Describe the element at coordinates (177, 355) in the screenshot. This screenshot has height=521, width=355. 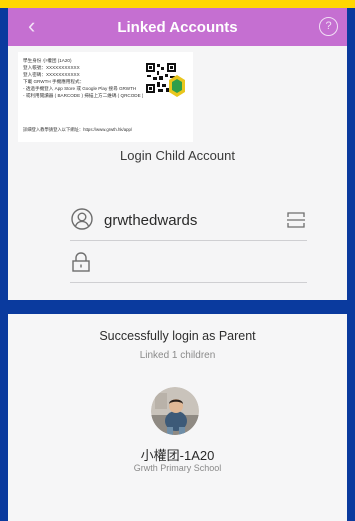
I see `linked-count: Linked 1 children` at that location.